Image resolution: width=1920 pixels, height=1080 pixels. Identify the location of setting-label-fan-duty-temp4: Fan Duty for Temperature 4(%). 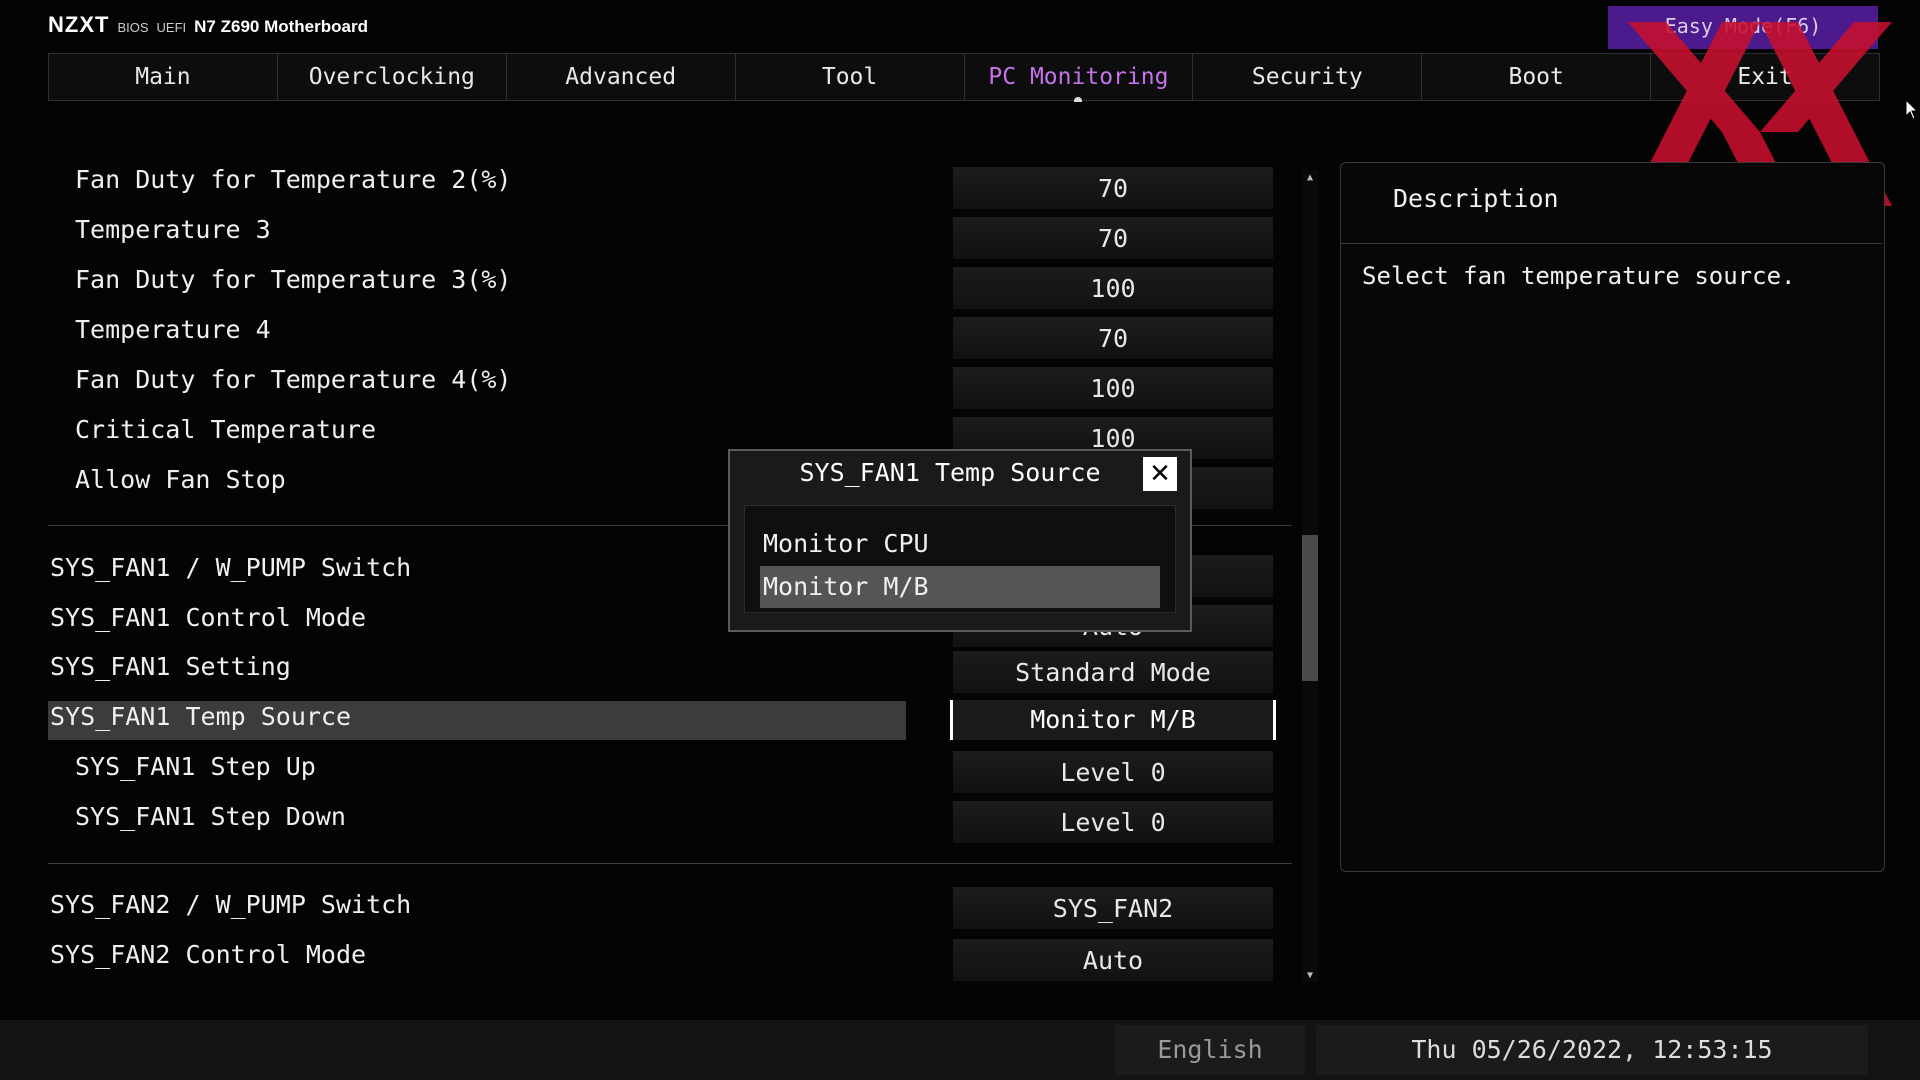
(293, 379).